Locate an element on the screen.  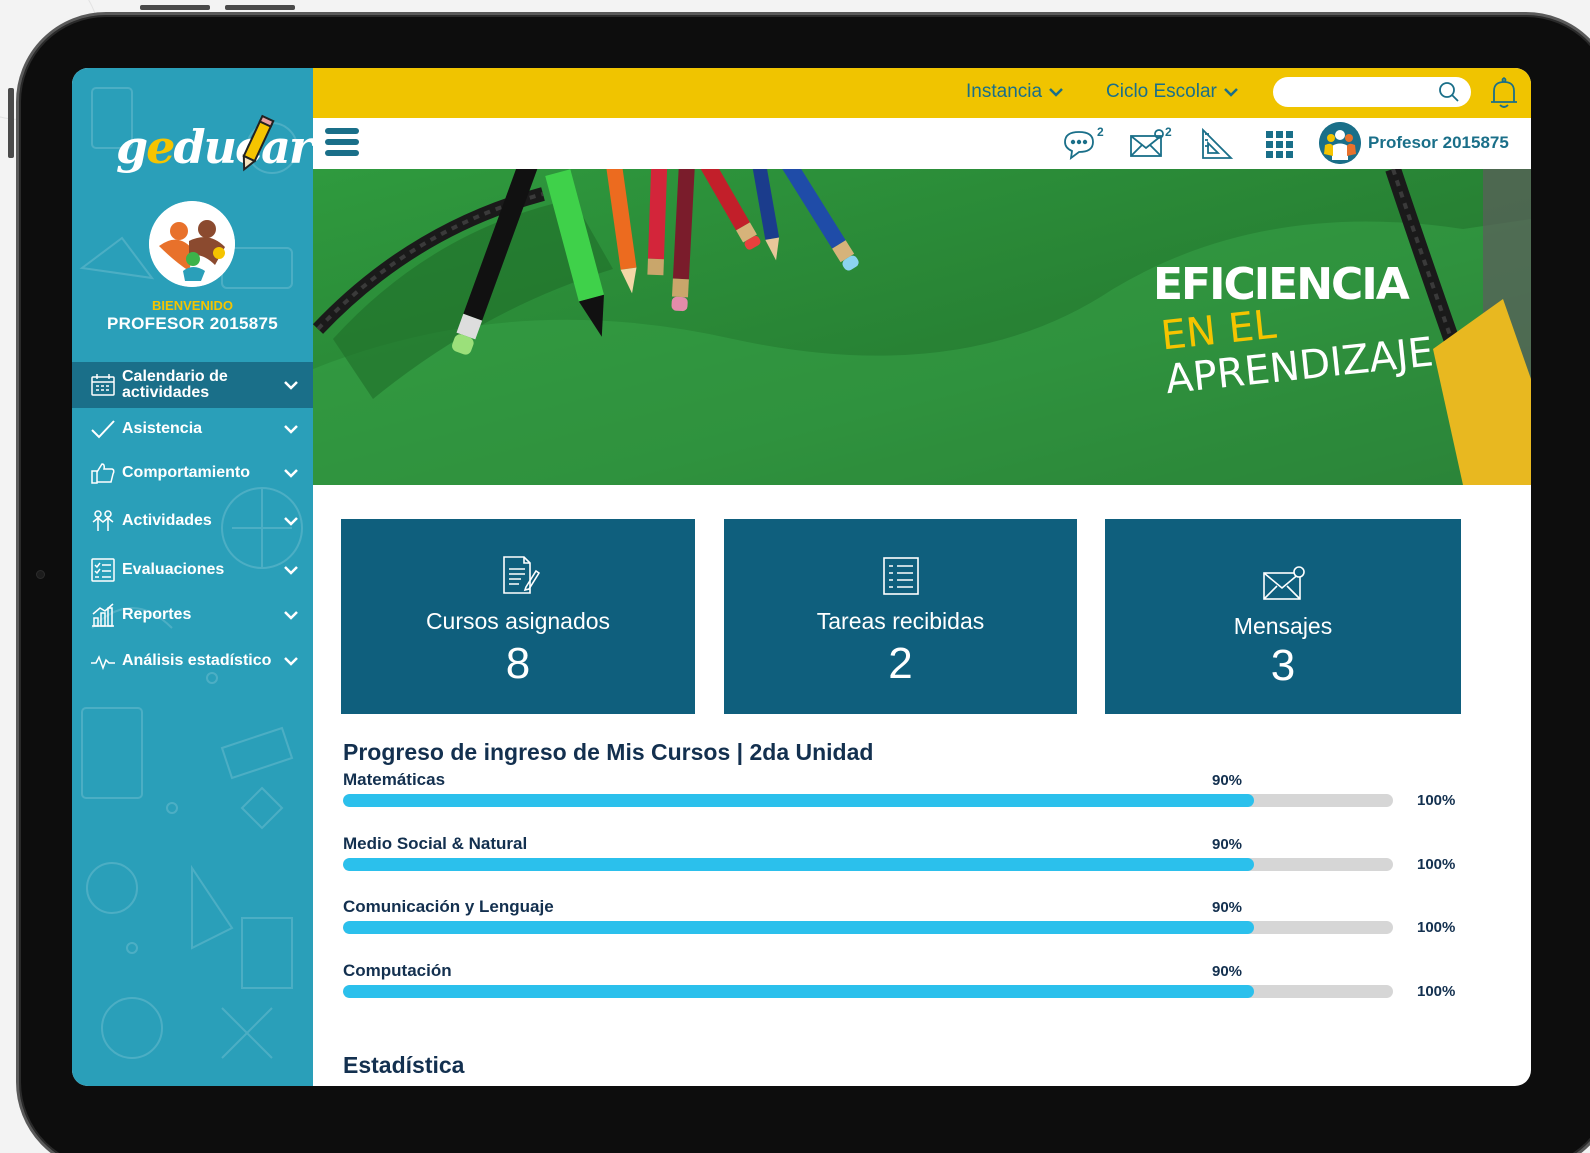
course-name: Medio Social & Natural is located at coordinates (435, 843).